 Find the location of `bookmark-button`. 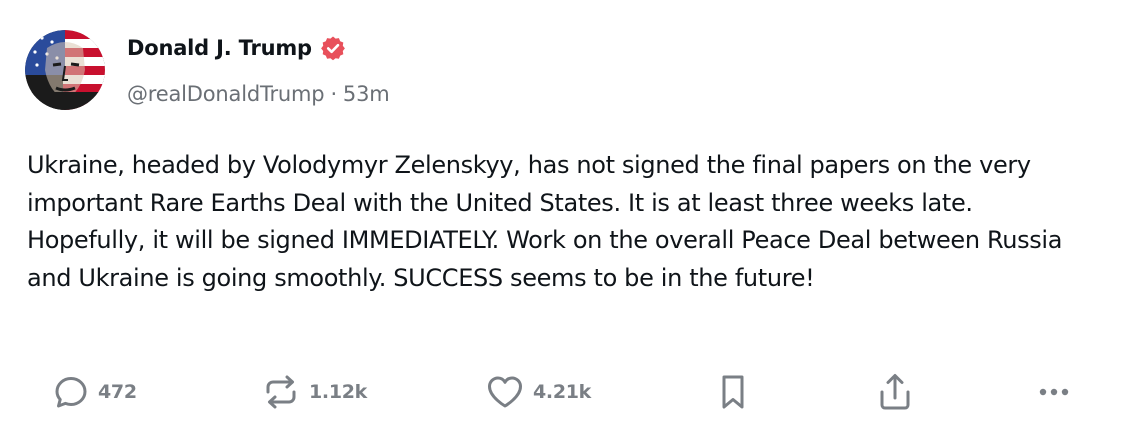

bookmark-button is located at coordinates (733, 392).